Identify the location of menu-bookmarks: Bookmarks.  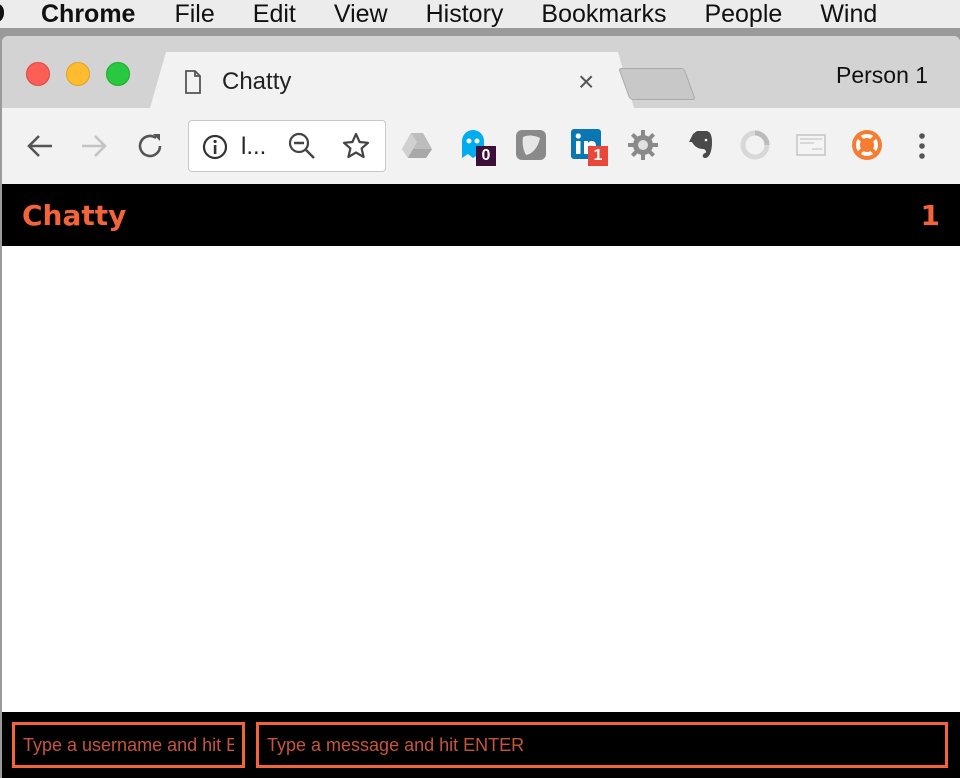
(603, 14).